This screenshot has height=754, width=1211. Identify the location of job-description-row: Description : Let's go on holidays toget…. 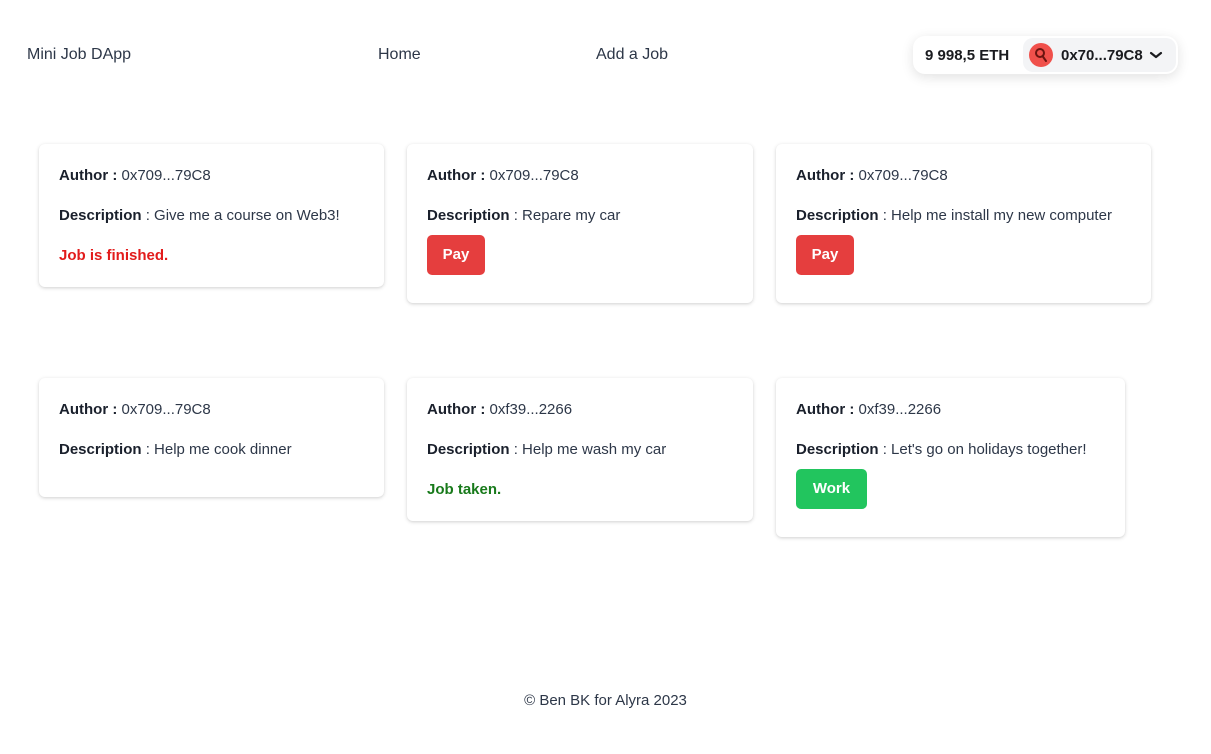
(950, 450).